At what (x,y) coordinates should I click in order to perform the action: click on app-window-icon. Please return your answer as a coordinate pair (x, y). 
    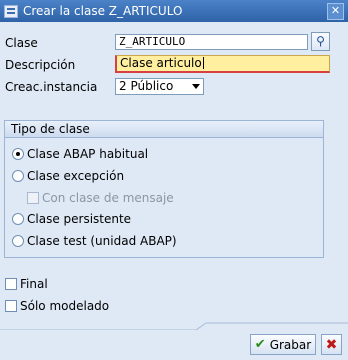
    Looking at the image, I should click on (11, 11).